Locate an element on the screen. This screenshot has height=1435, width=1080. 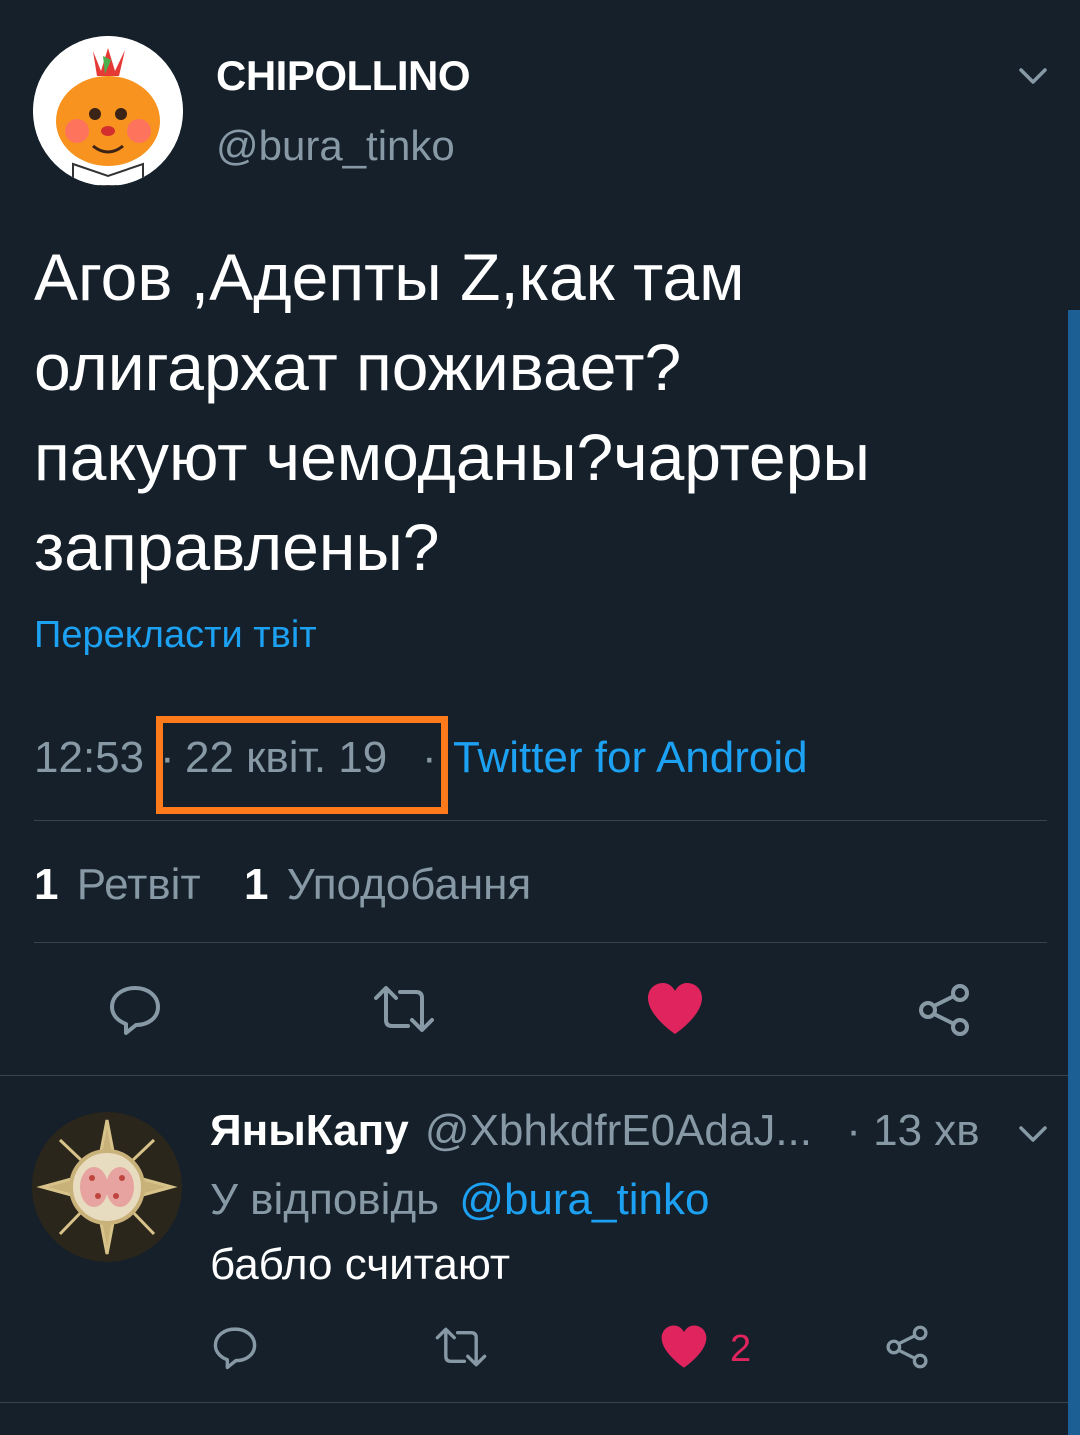
like-stat: 1 Уподобання is located at coordinates (387, 885).